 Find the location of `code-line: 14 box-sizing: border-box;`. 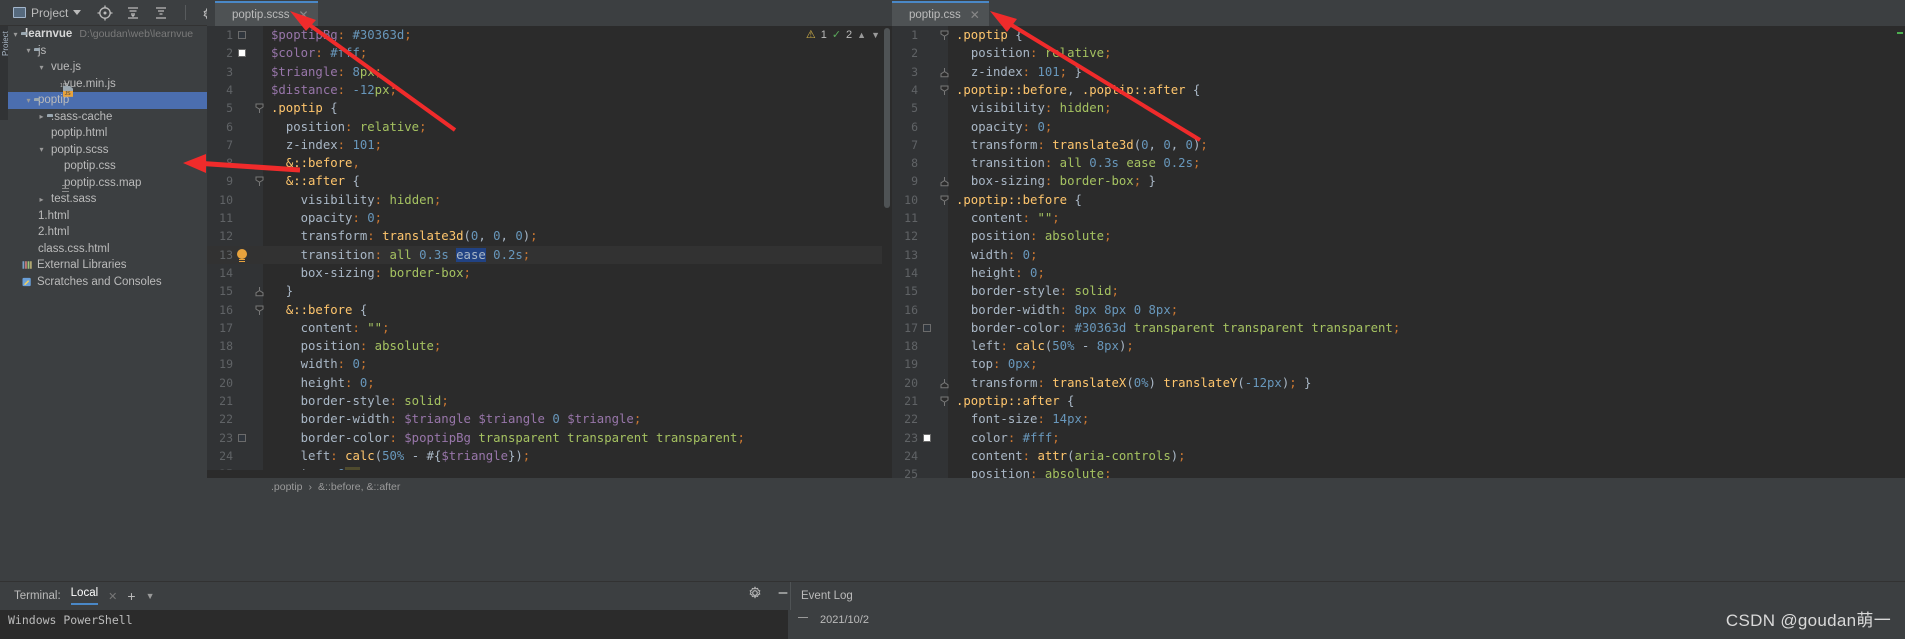

code-line: 14 box-sizing: border-box; is located at coordinates (549, 273).